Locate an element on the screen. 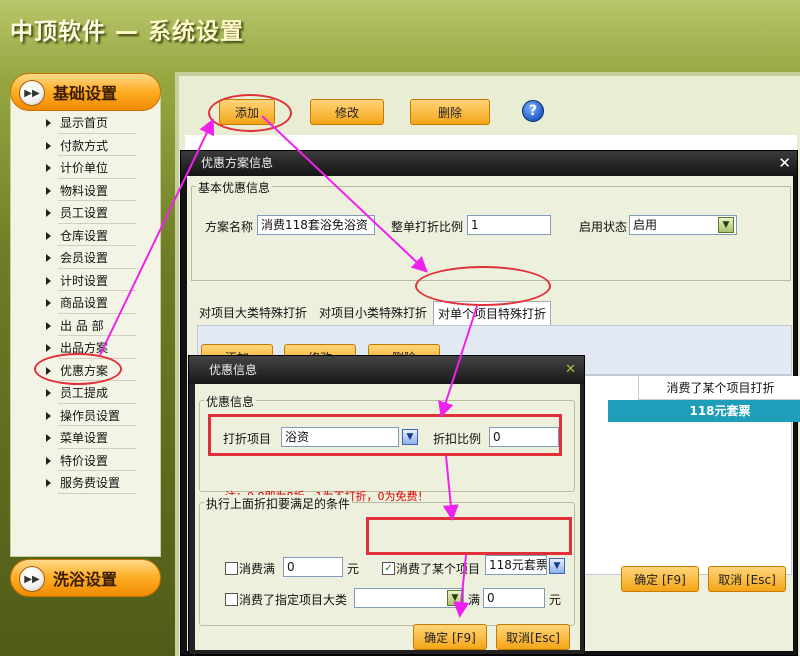 The width and height of the screenshot is (800, 656). table-row is located at coordinates (623, 411).